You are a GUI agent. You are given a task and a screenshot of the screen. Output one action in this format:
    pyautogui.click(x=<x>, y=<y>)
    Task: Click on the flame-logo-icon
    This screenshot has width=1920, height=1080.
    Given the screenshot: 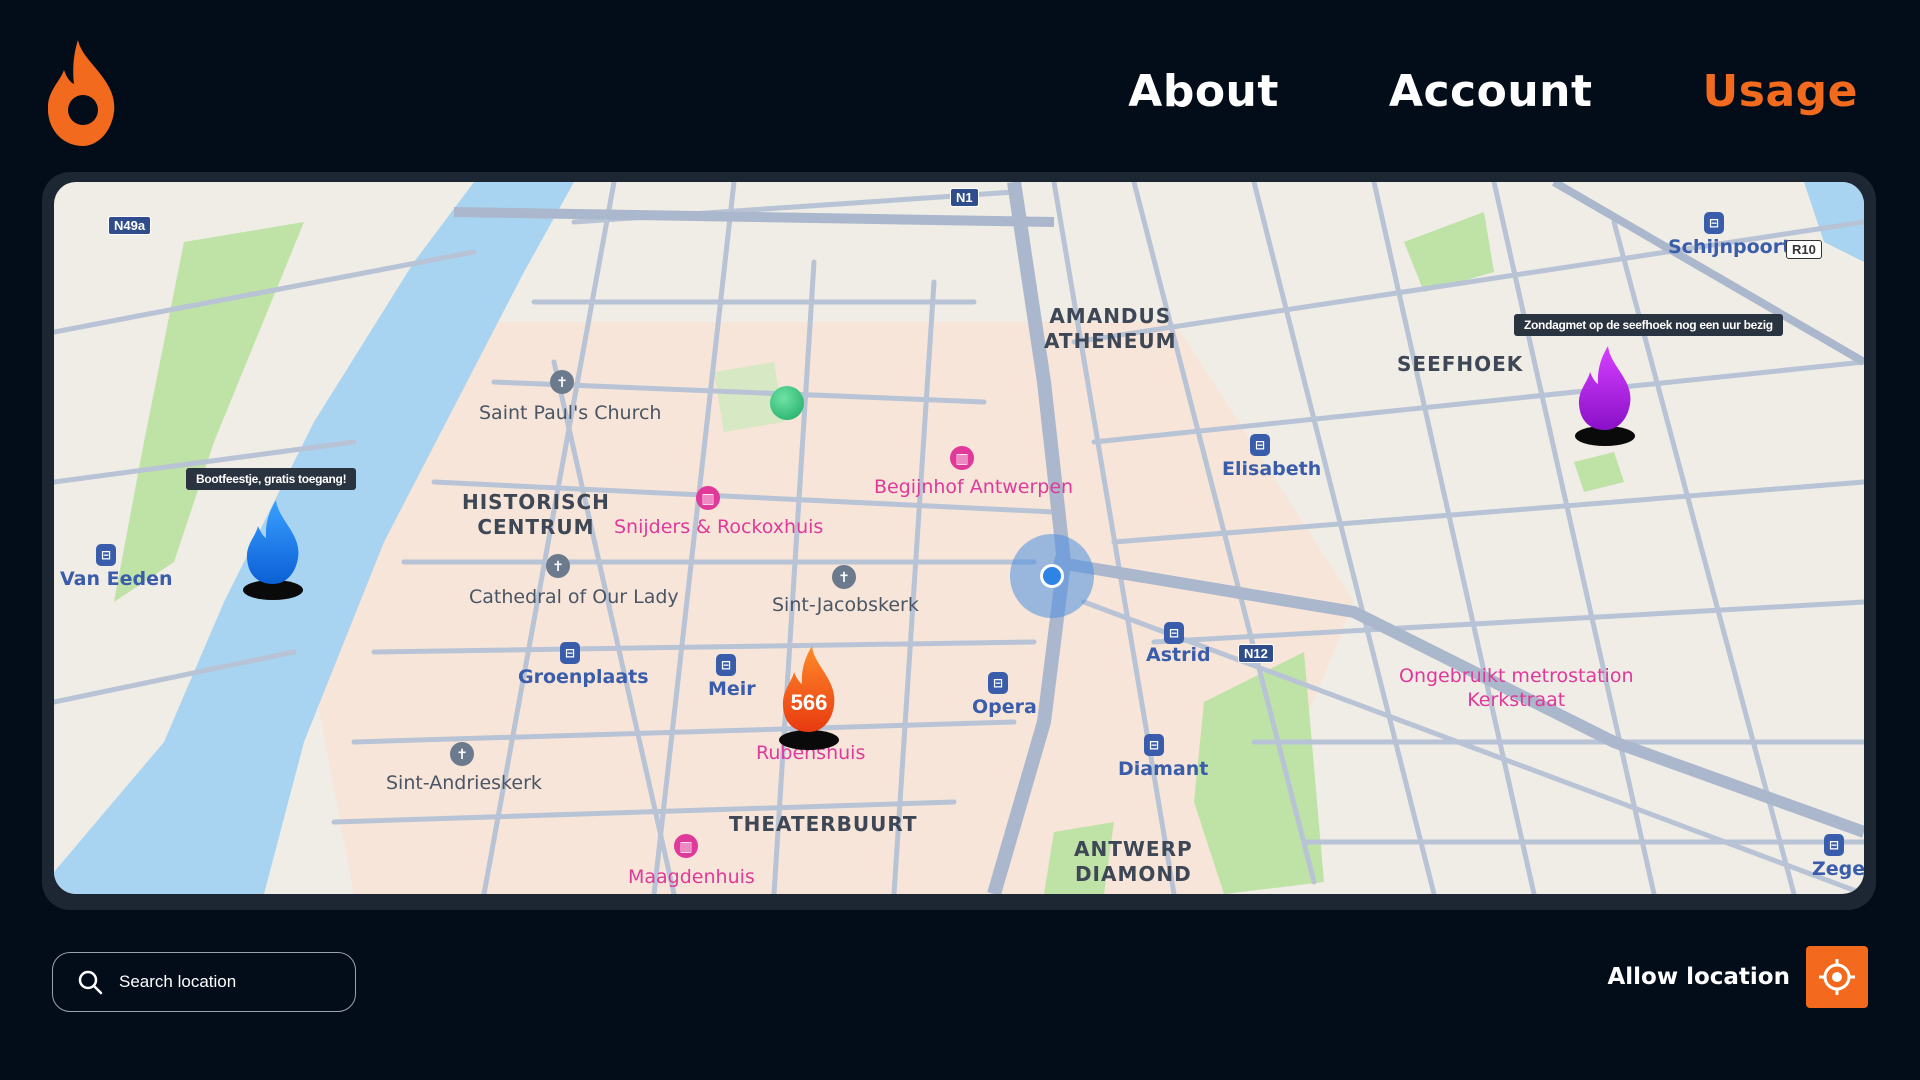 What is the action you would take?
    pyautogui.click(x=83, y=93)
    